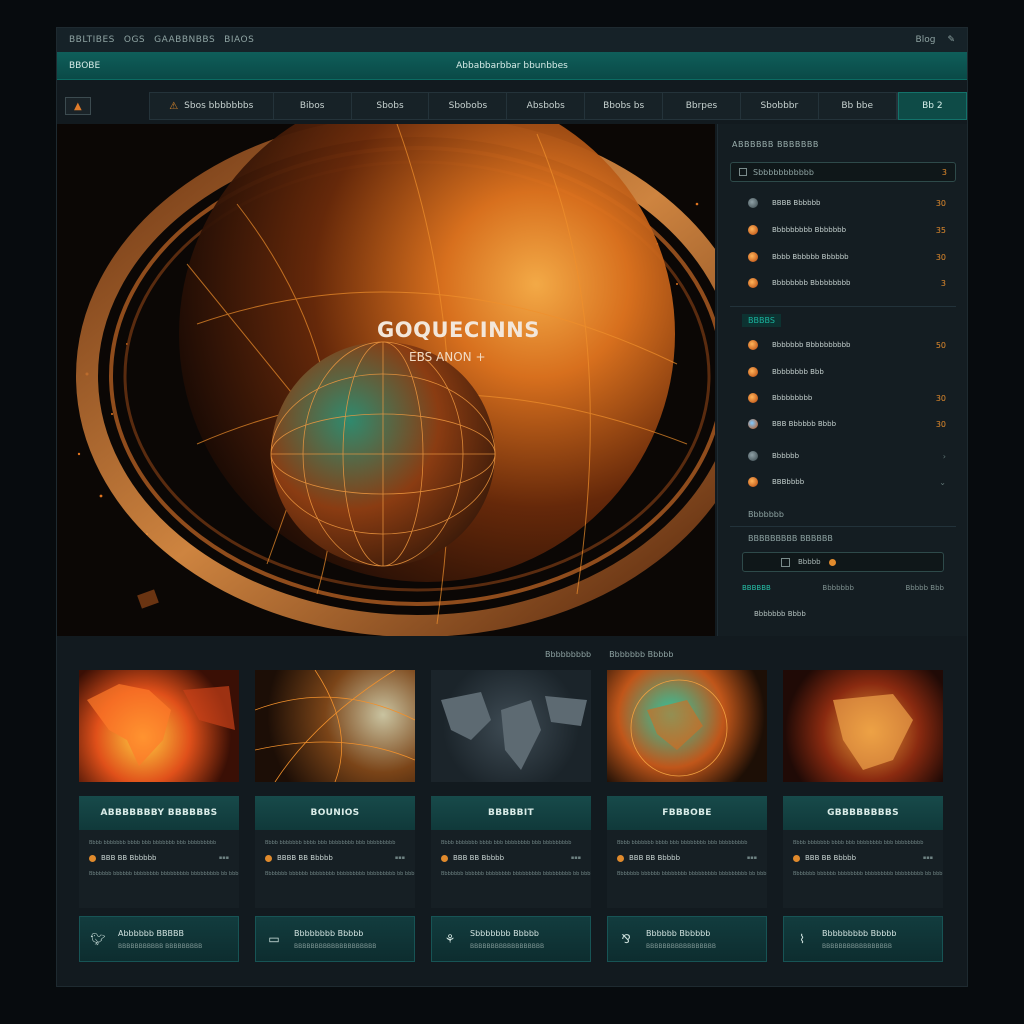 The image size is (1024, 1024). Describe the element at coordinates (313, 106) in the screenshot. I see `nav-tab: Bibos` at that location.